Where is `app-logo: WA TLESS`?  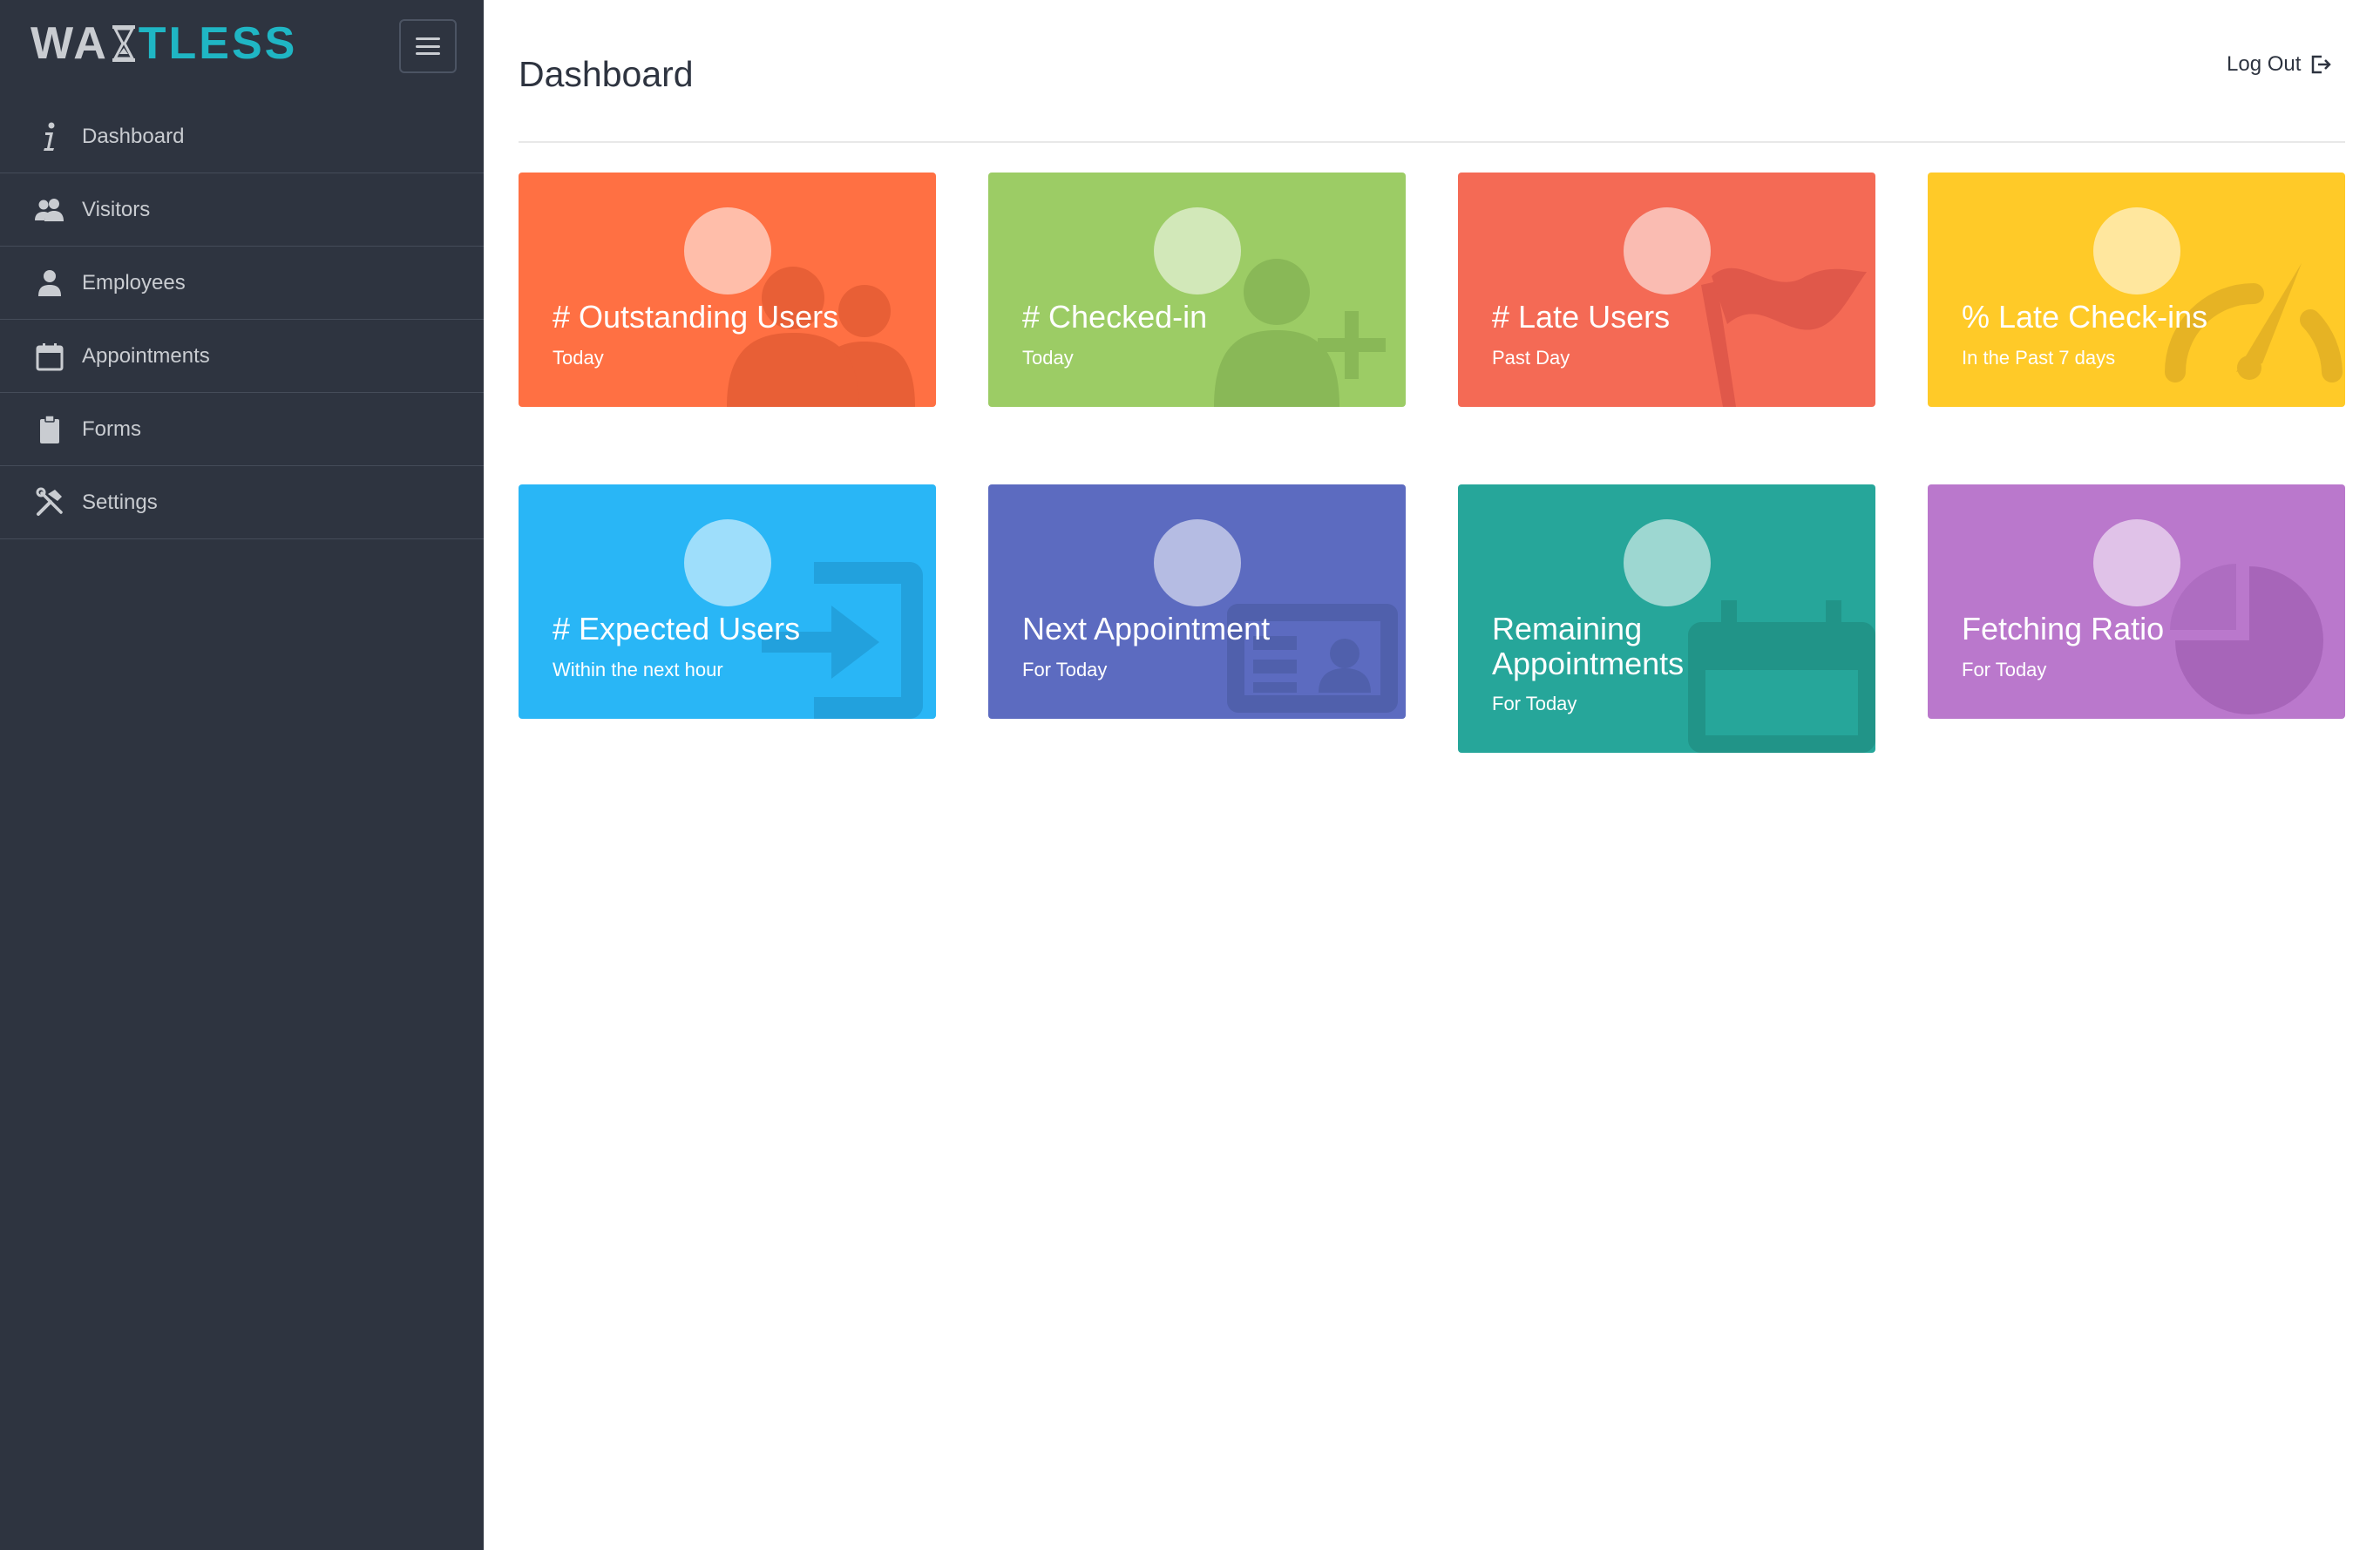 app-logo: WA TLESS is located at coordinates (164, 43).